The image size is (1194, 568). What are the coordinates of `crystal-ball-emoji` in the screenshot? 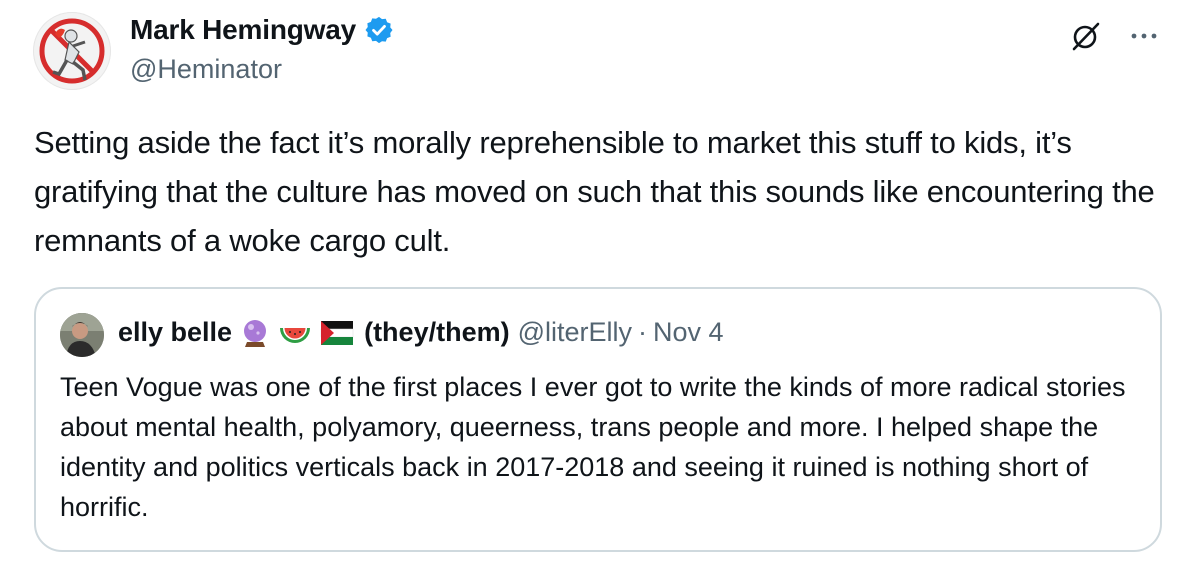 It's located at (255, 333).